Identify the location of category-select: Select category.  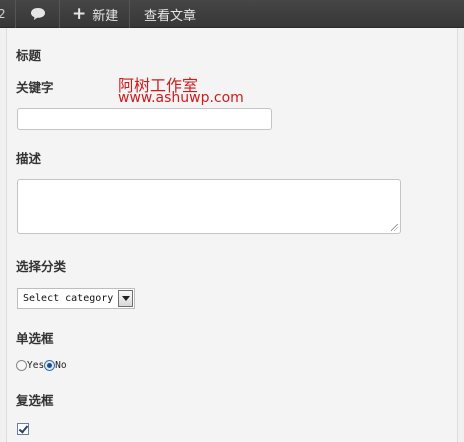
(76, 298).